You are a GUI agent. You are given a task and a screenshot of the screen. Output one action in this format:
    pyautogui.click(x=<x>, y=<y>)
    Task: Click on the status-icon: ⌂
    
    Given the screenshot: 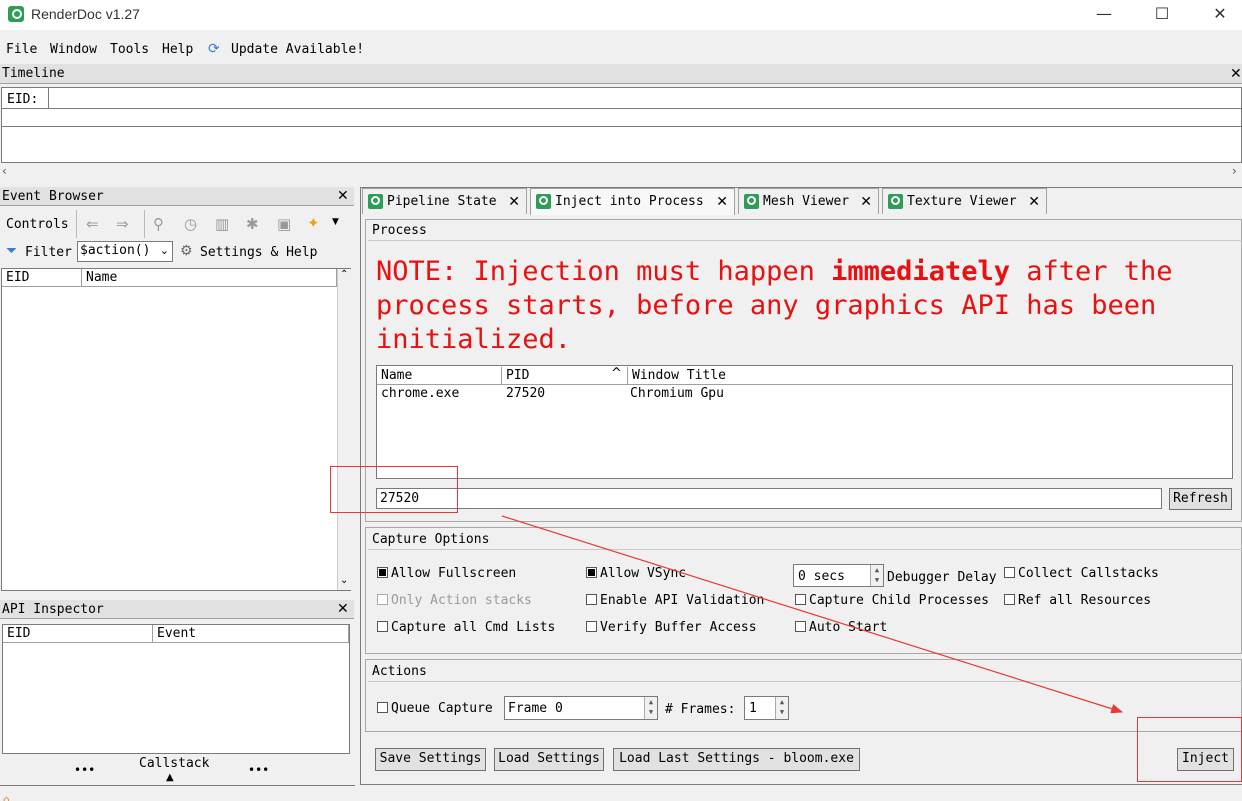 What is the action you would take?
    pyautogui.click(x=6, y=797)
    